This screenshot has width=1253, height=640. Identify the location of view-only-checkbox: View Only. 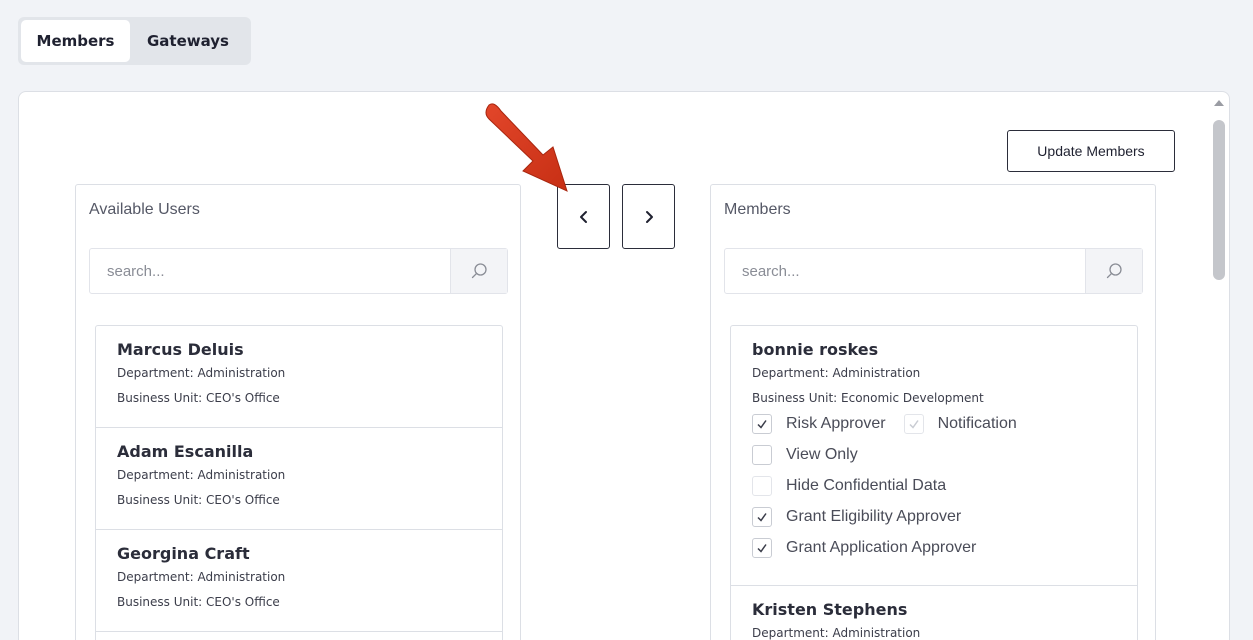
(805, 454).